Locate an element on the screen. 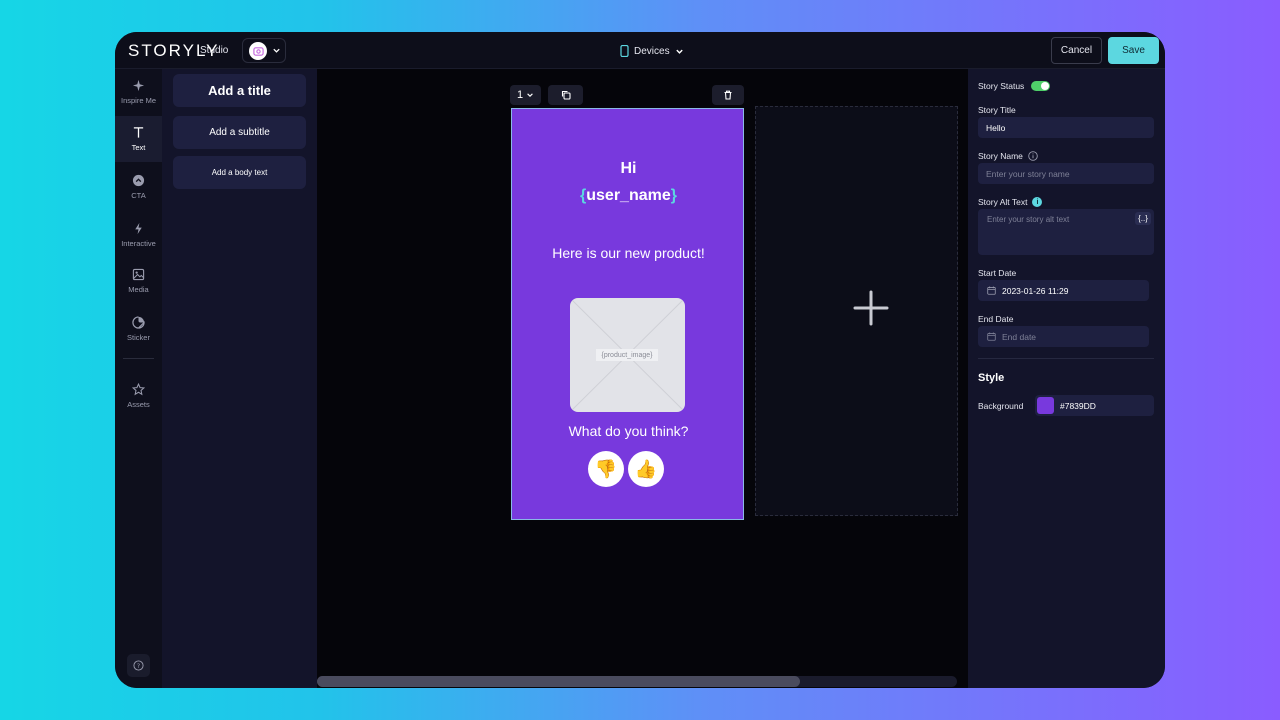 The image size is (1280, 720). add-story-slot is located at coordinates (856, 311).